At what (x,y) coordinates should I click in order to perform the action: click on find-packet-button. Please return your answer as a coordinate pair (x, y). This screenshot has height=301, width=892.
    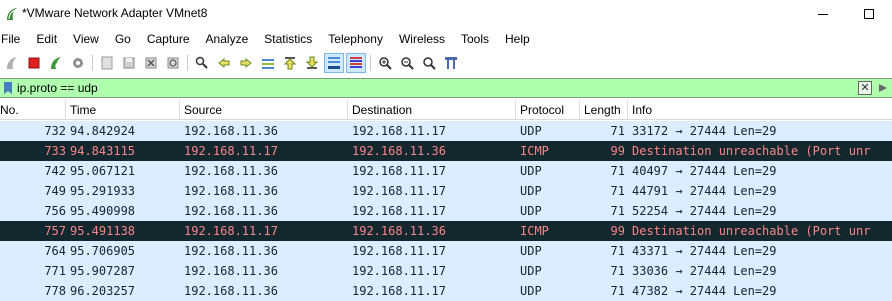
    Looking at the image, I should click on (202, 63).